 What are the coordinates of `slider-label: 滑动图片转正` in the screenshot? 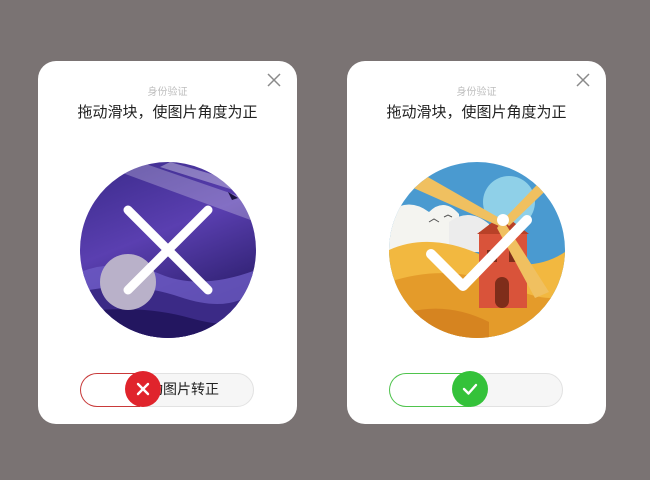 It's located at (177, 390).